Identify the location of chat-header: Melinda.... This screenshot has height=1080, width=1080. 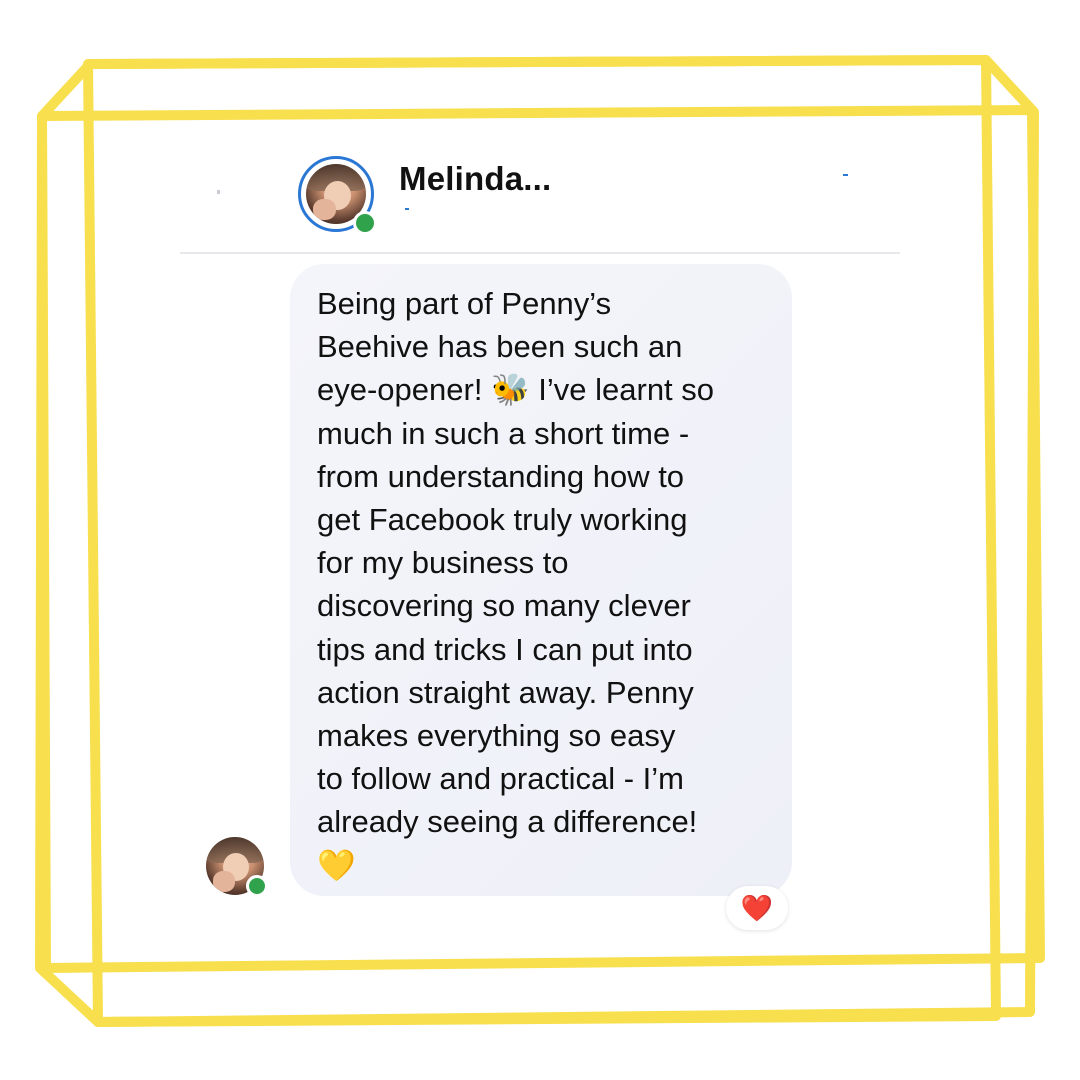
(540, 202).